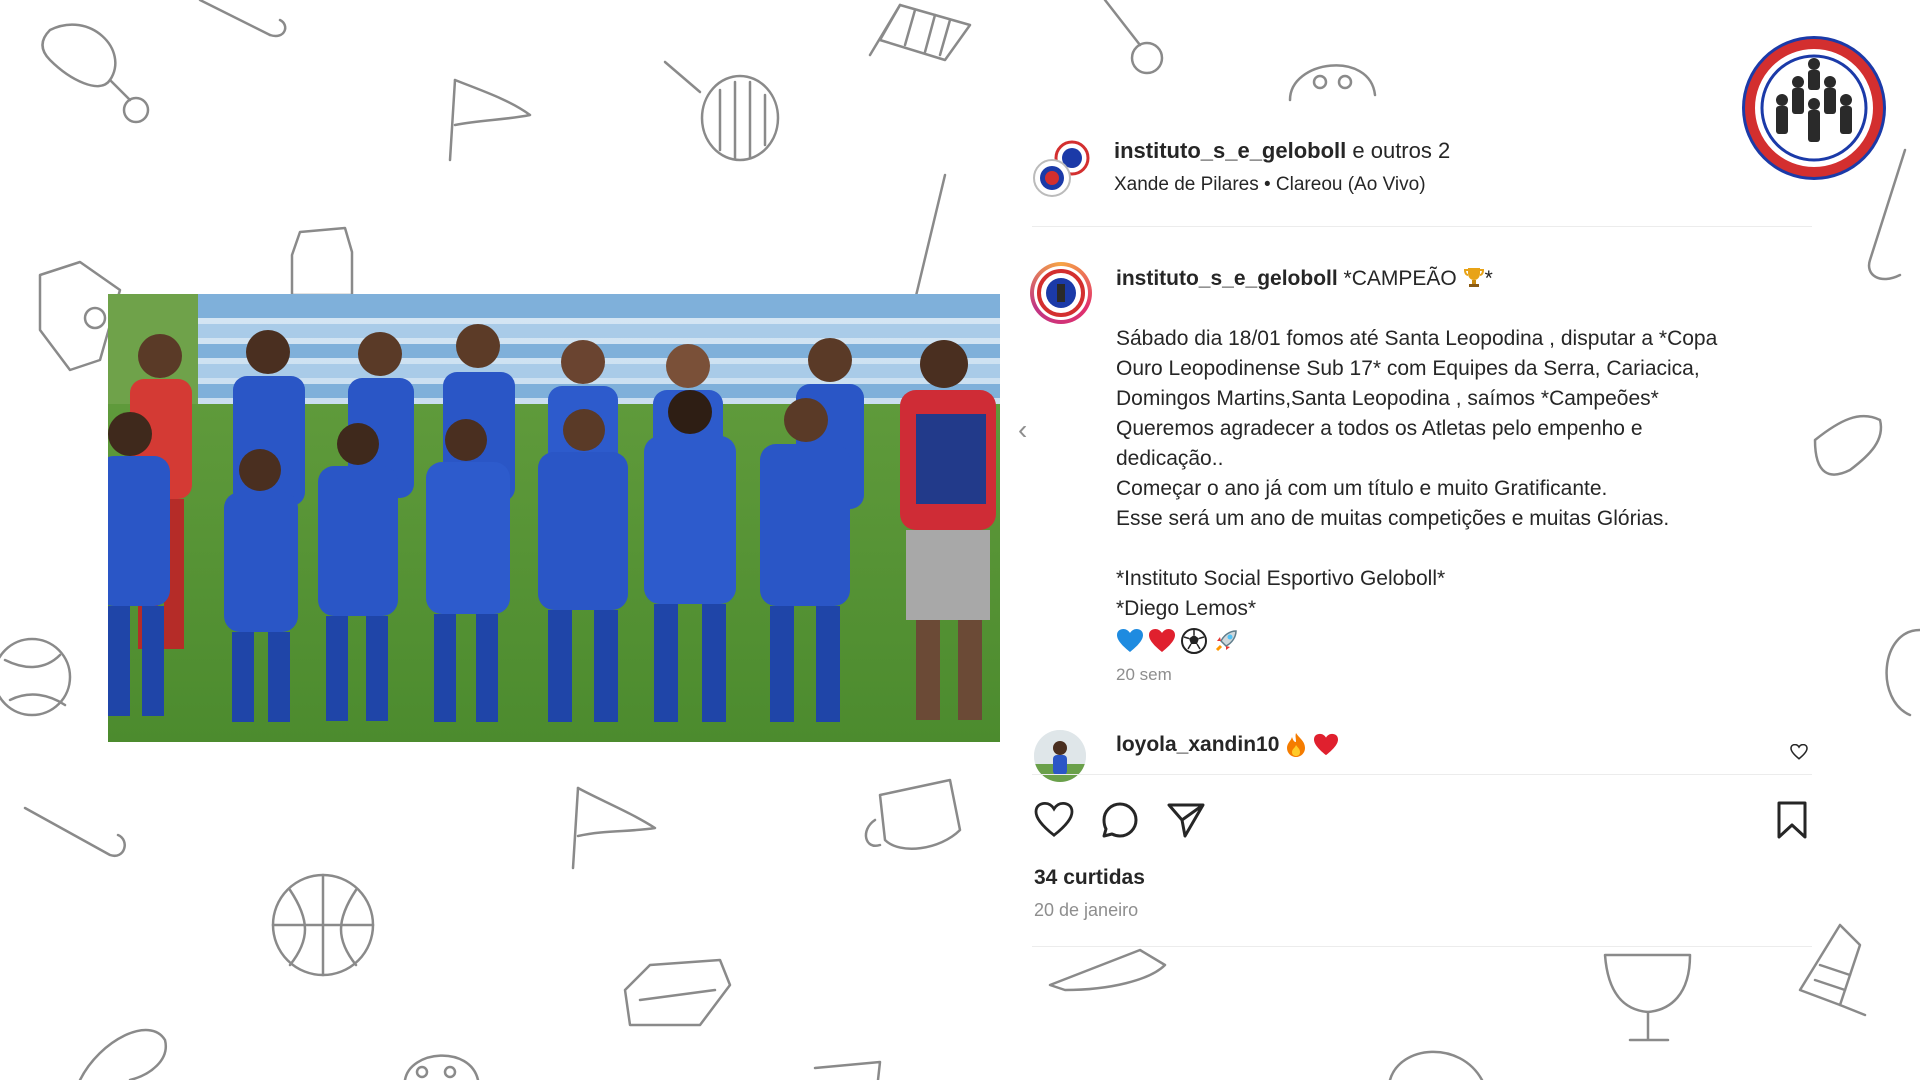  I want to click on caption-emojis, so click(1466, 641).